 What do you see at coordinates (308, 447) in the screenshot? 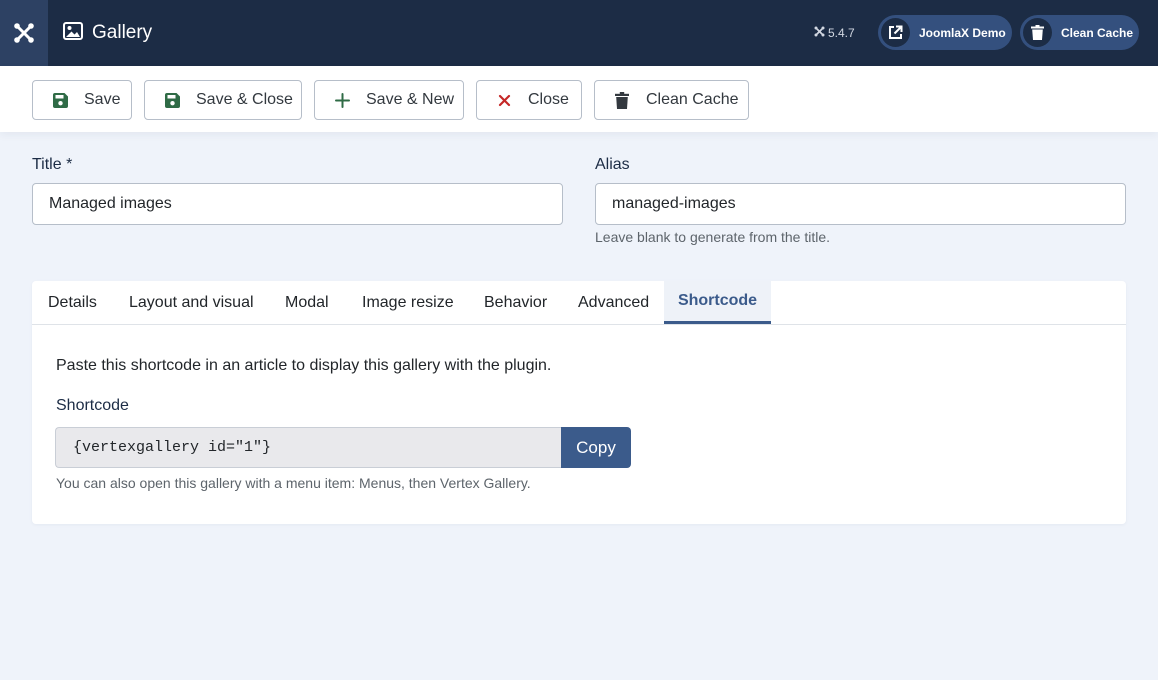
I see `shortcode-field: {vertexgallery id="1"}` at bounding box center [308, 447].